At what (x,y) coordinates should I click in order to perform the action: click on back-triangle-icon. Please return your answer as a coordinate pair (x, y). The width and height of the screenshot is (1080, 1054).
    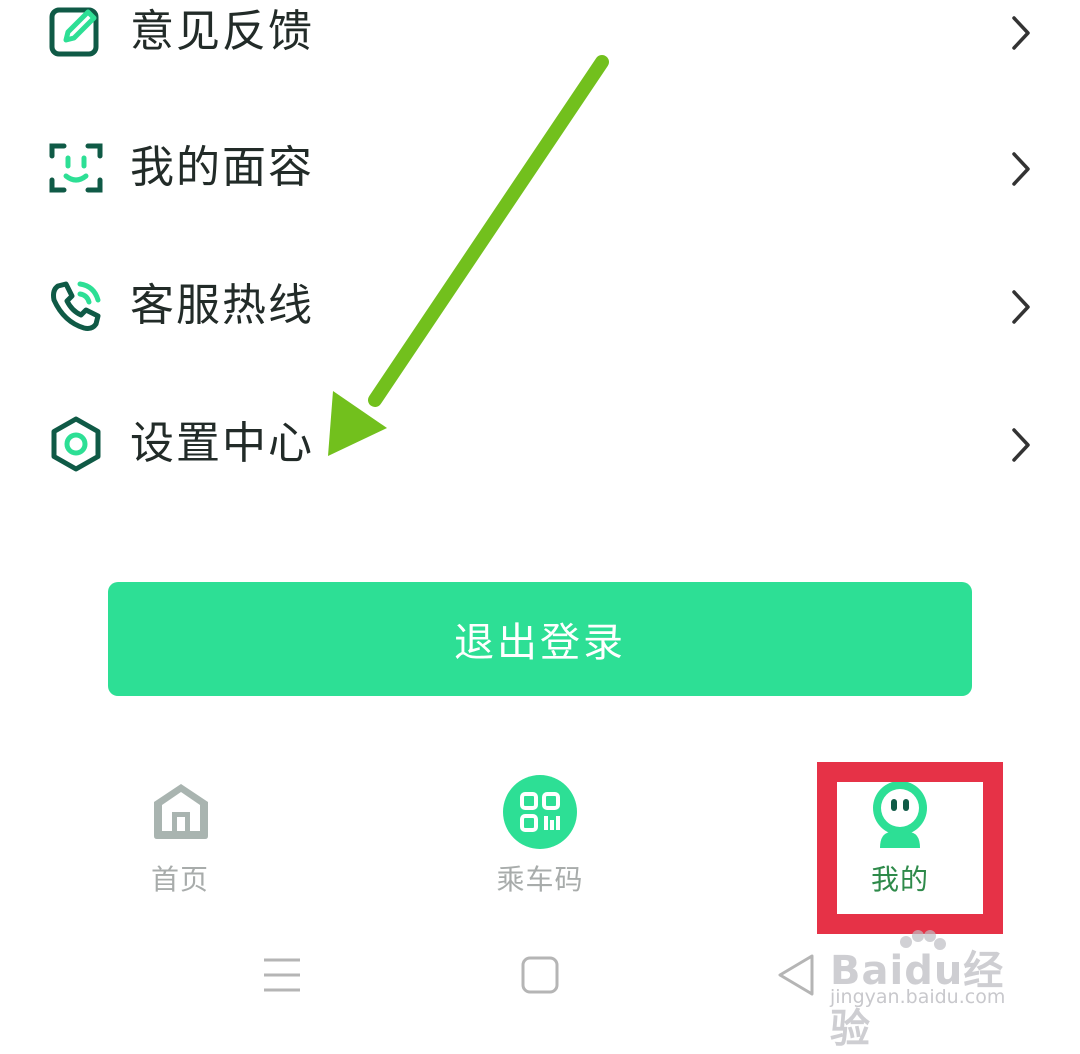
    Looking at the image, I should click on (796, 975).